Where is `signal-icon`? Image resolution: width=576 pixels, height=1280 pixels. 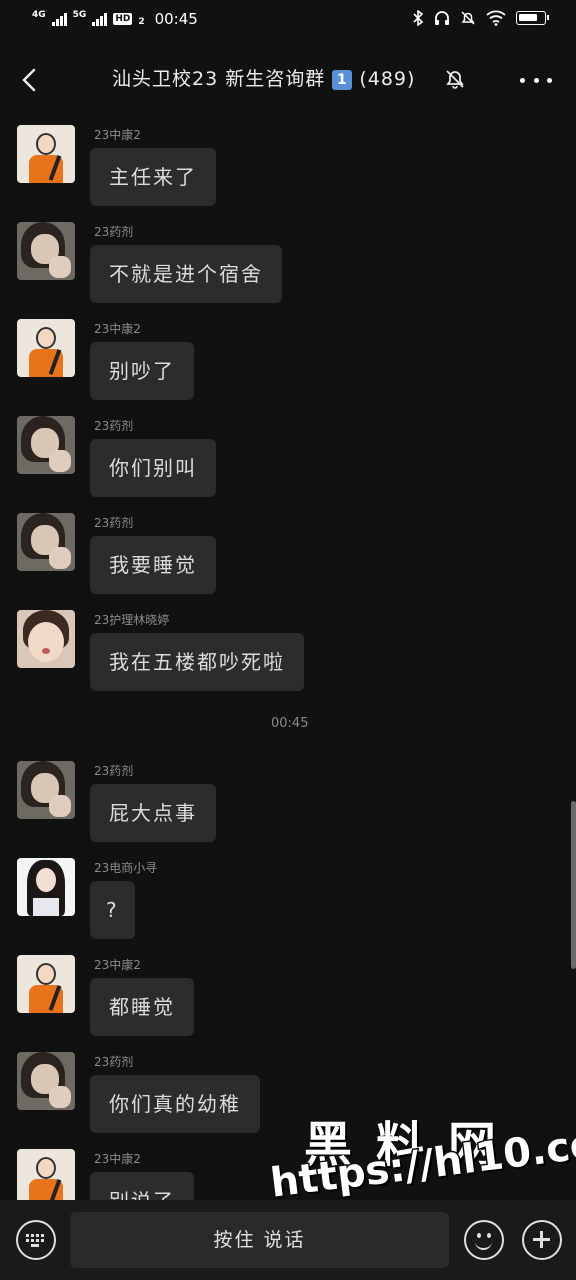 signal-icon is located at coordinates (59, 19).